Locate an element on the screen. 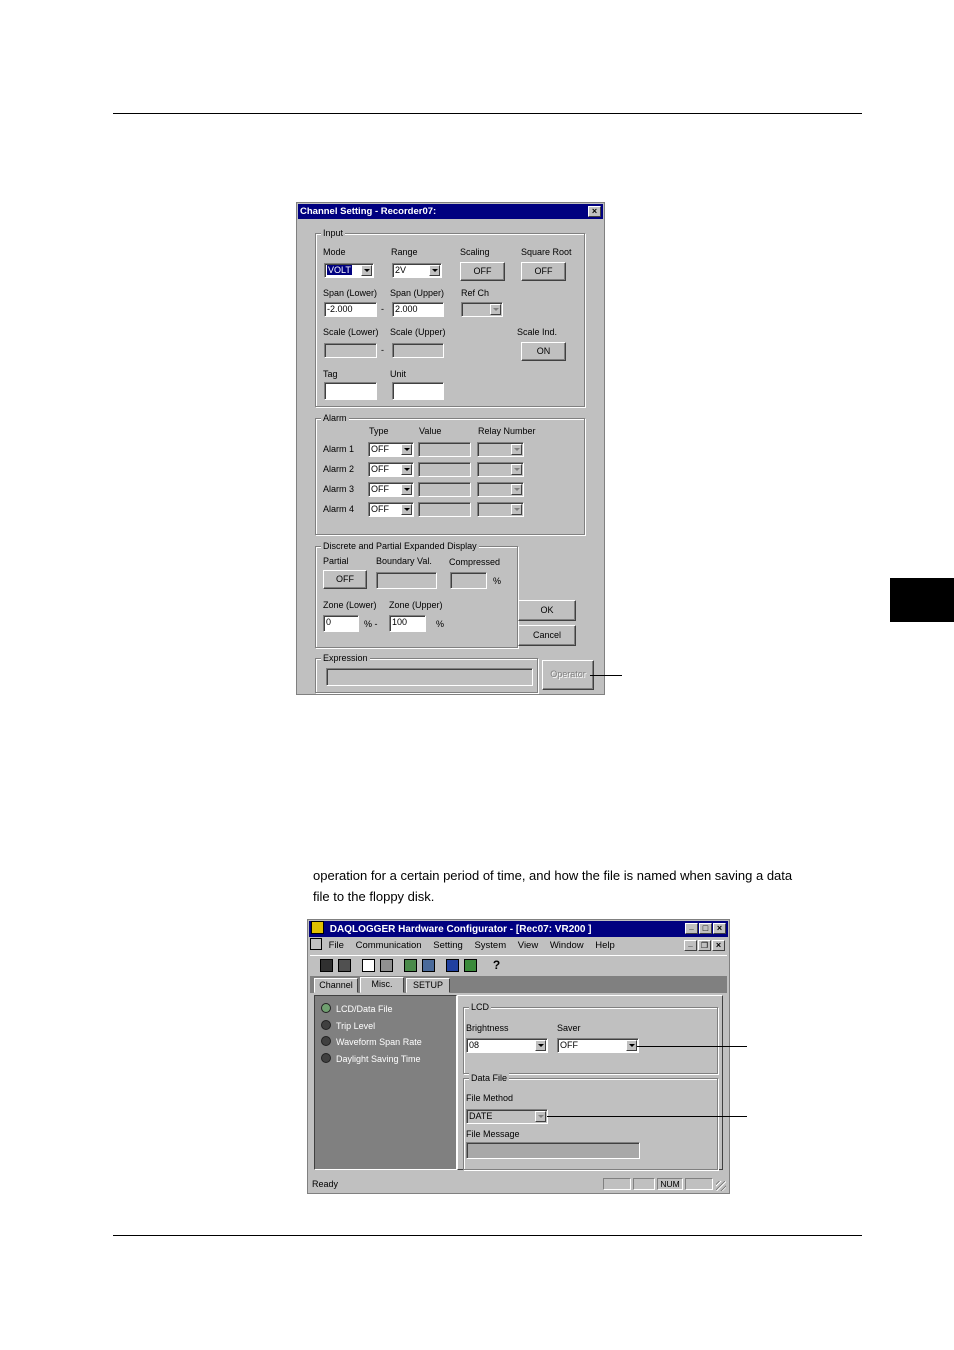  alarm-row-label: Alarm 3 is located at coordinates (339, 489).